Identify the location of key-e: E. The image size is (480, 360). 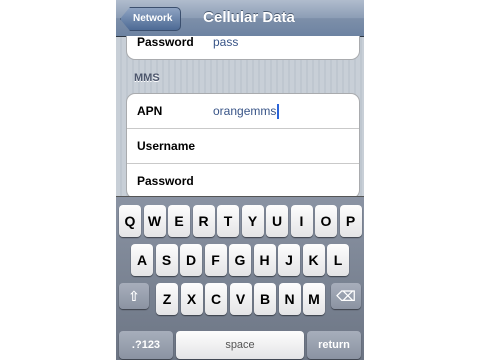
(179, 221).